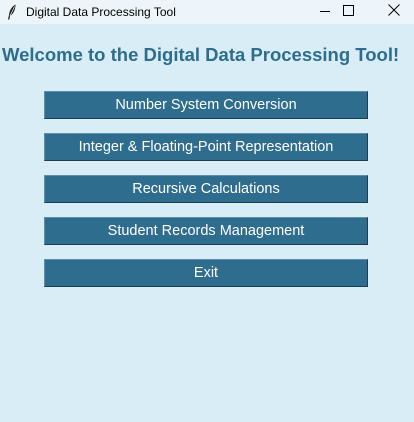  What do you see at coordinates (206, 273) in the screenshot?
I see `exit-button: Exit` at bounding box center [206, 273].